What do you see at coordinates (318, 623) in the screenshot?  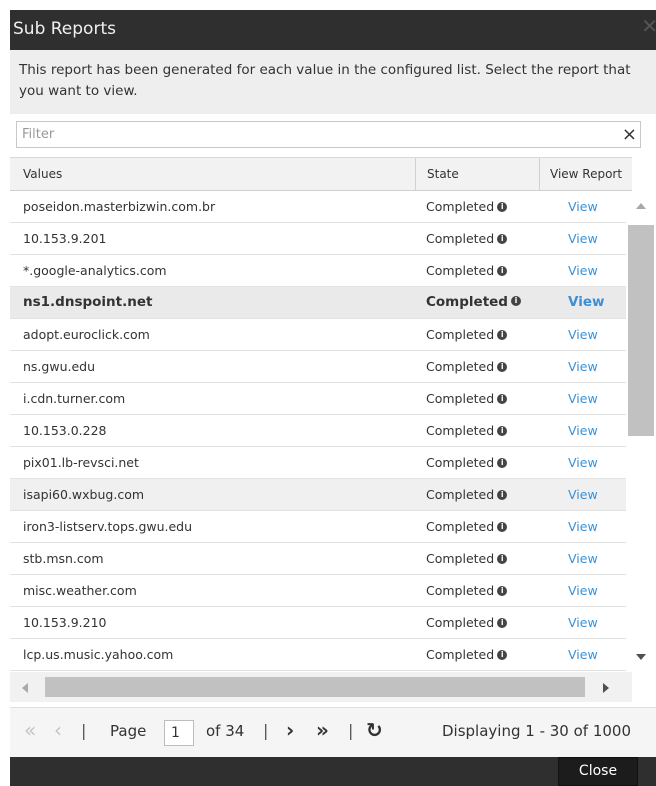 I see `table-row: 10.153.9.210 Completed i View` at bounding box center [318, 623].